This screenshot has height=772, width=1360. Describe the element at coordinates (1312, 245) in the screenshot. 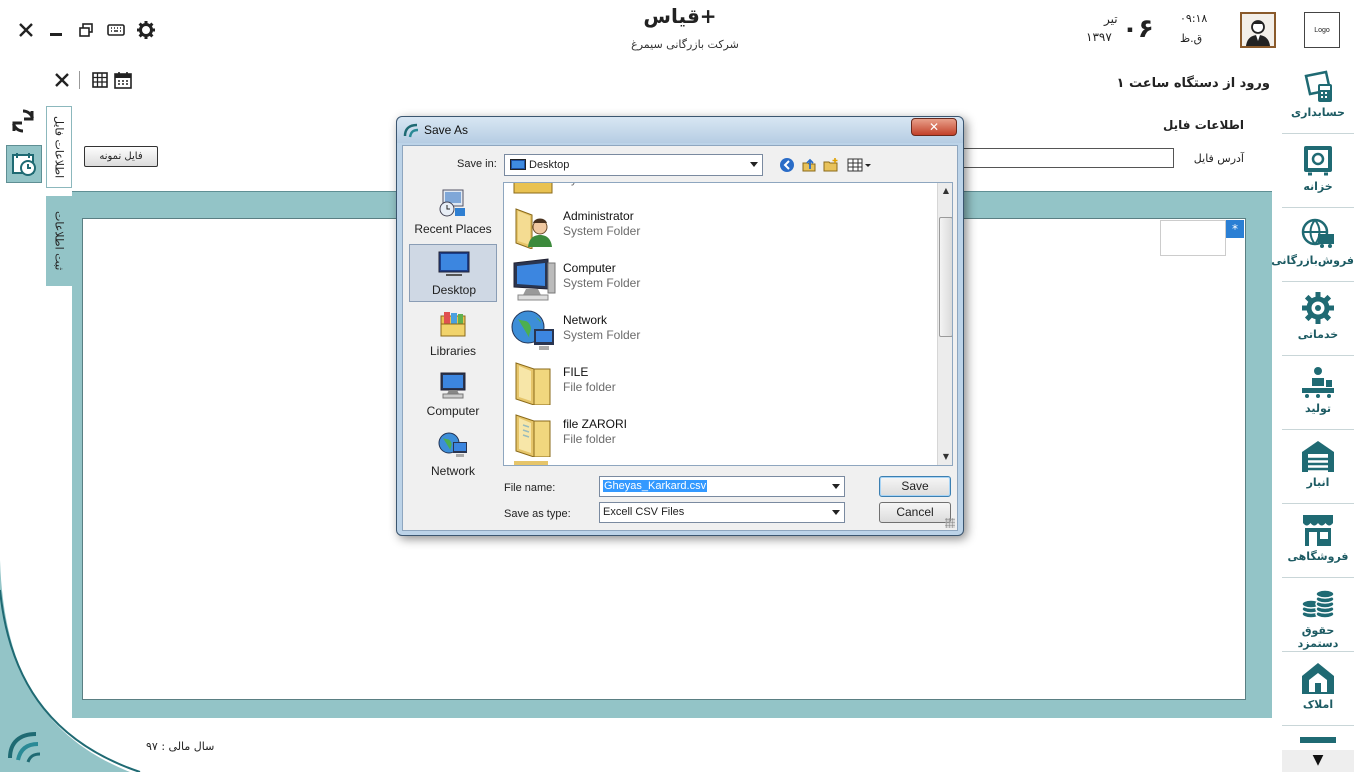

I see `sidebar-item-commerce: فروش‌بازرگانی` at that location.